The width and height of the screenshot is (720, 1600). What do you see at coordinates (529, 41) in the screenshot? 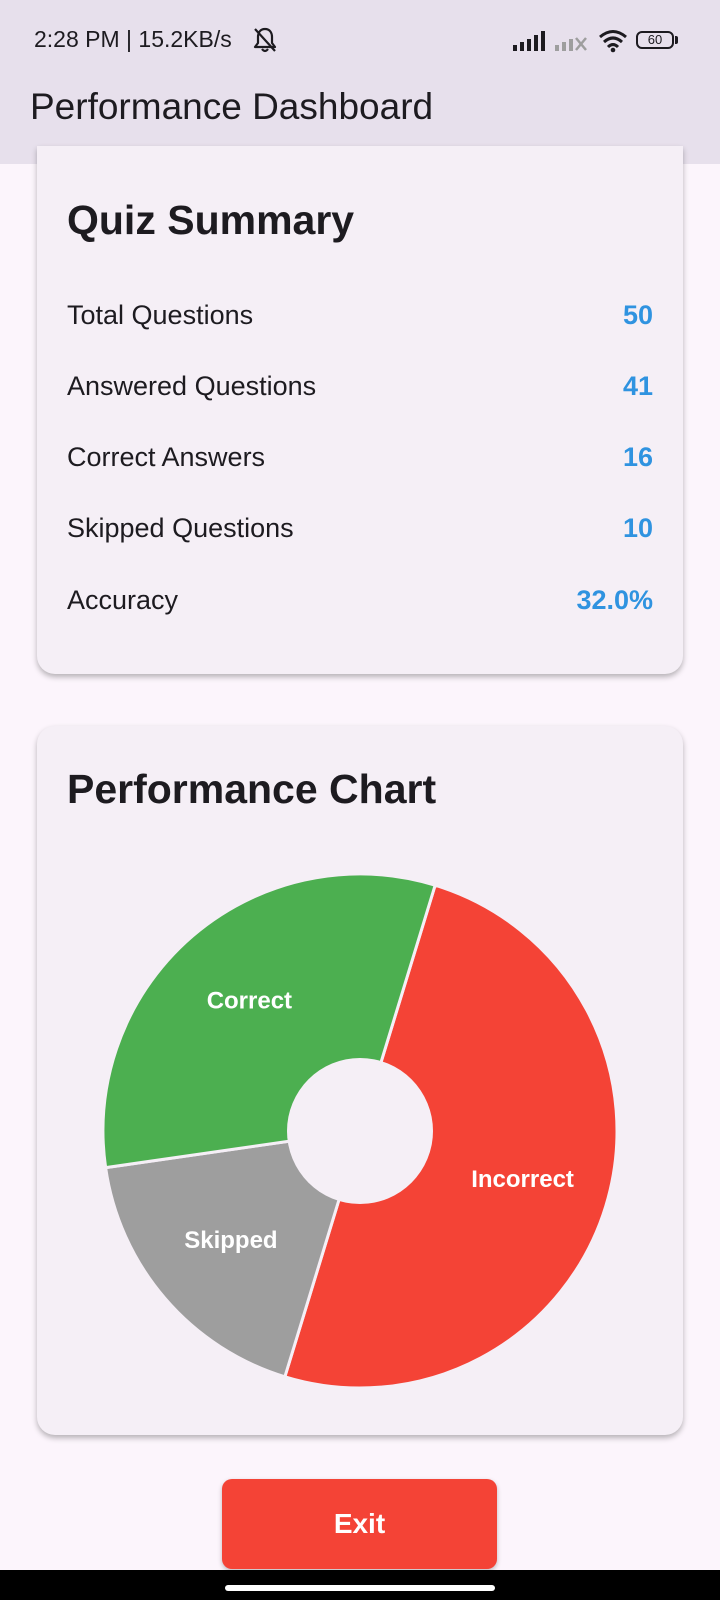
I see `signal-icon` at bounding box center [529, 41].